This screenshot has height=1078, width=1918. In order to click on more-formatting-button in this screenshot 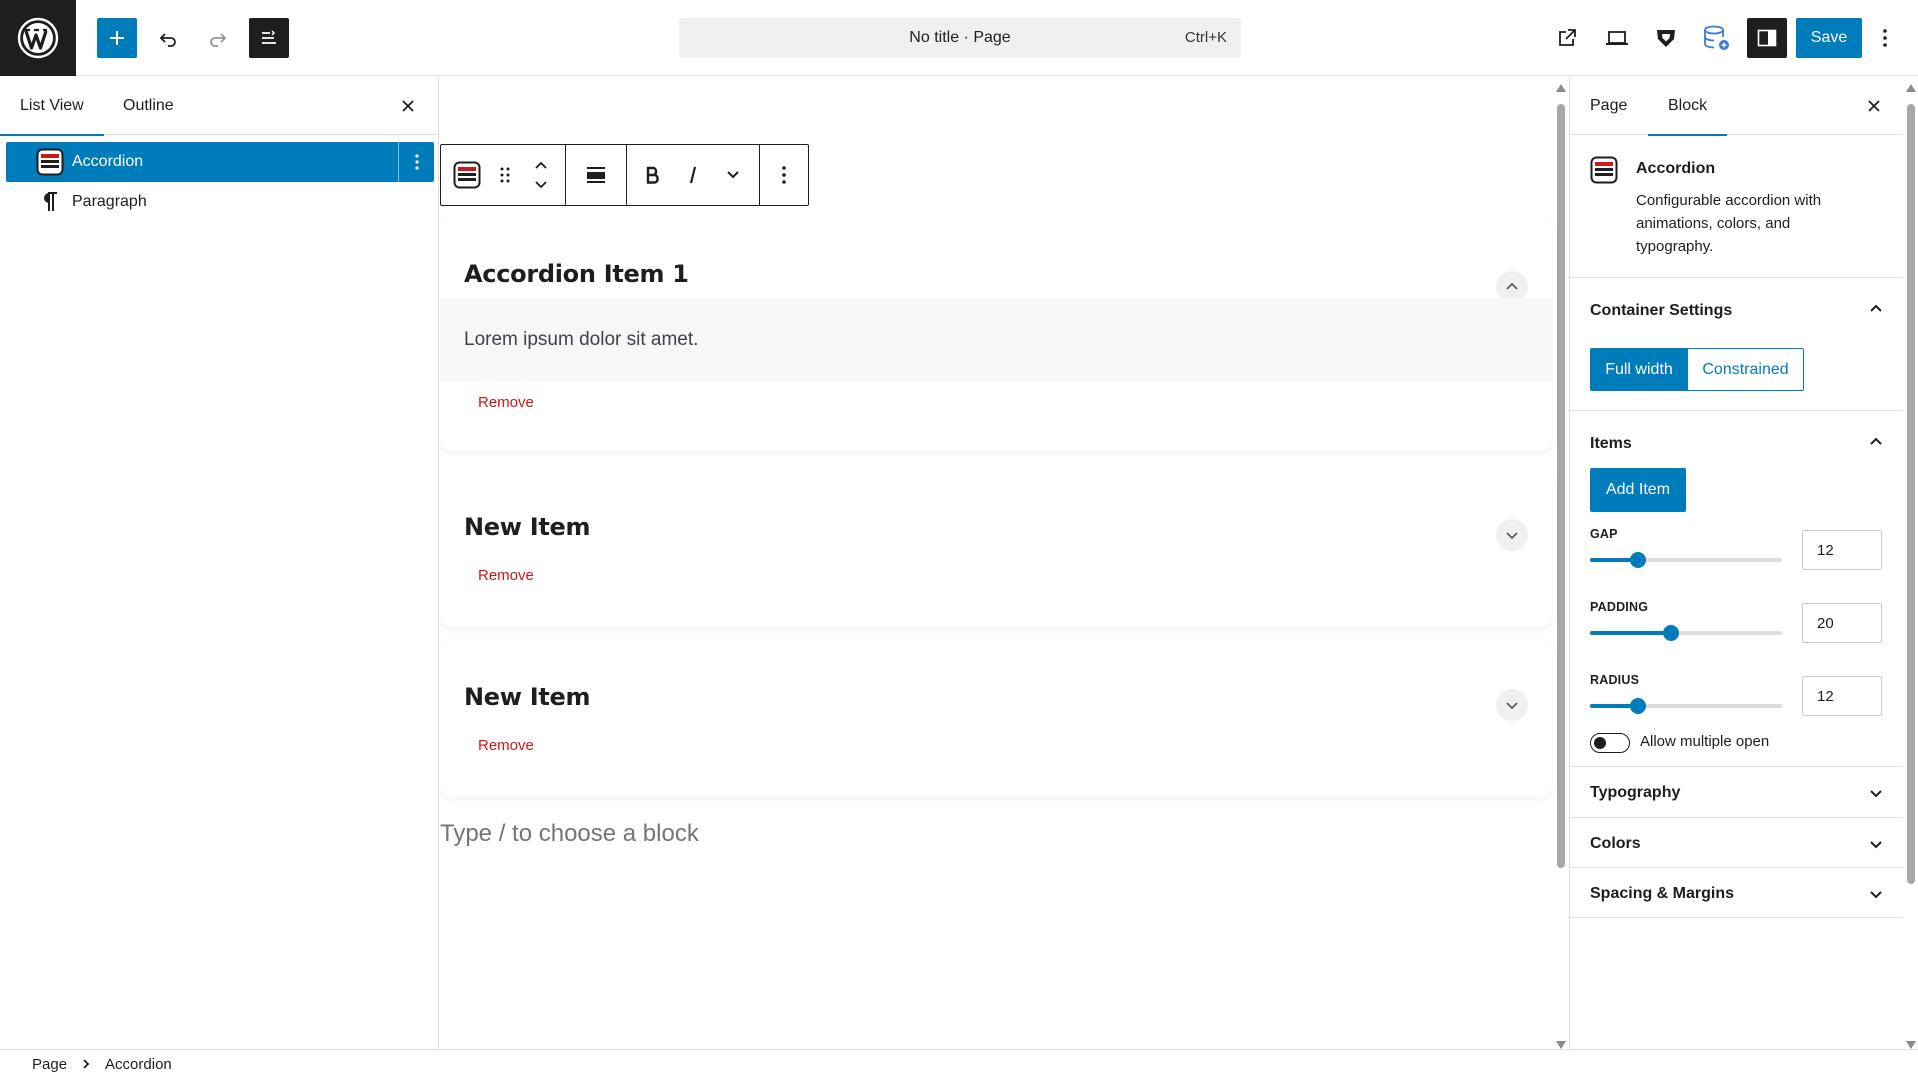, I will do `click(733, 175)`.